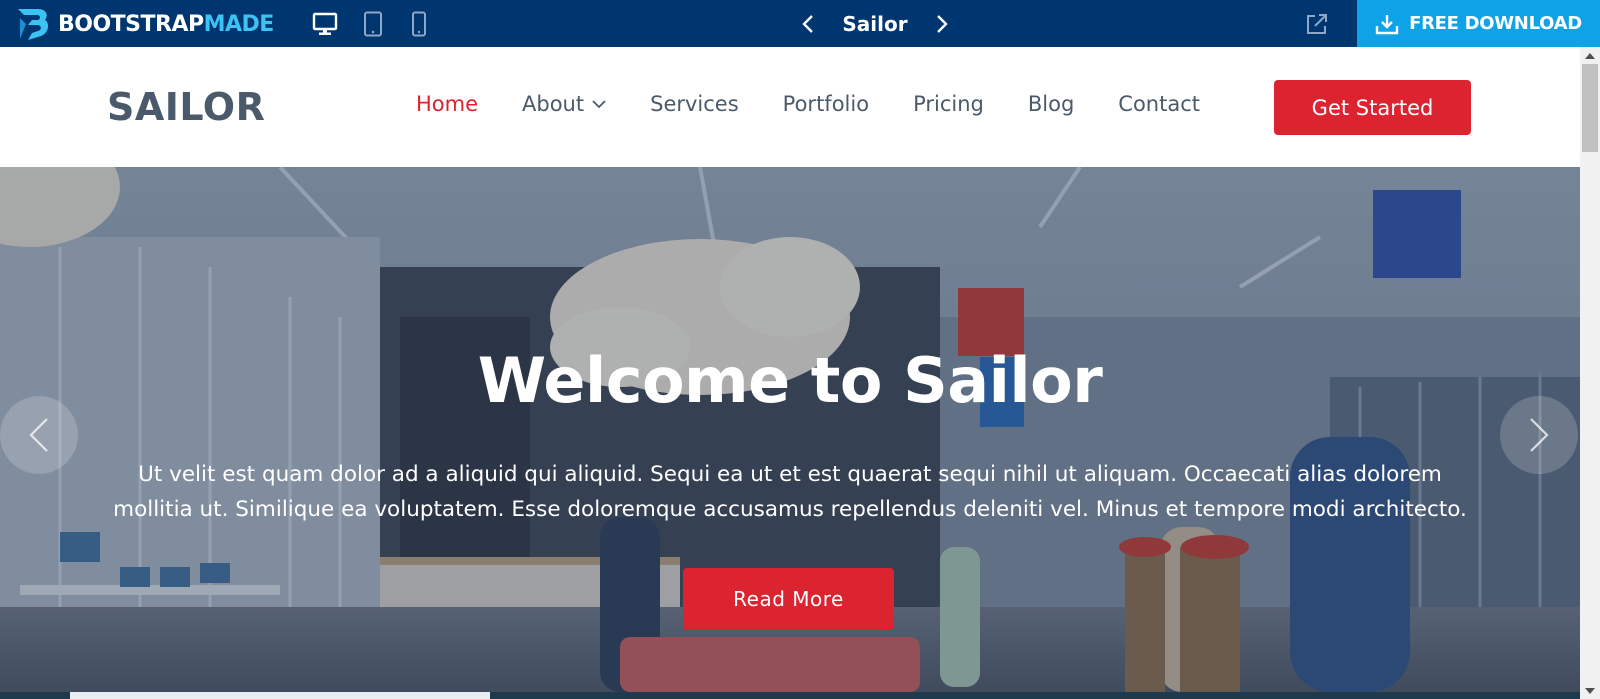 Image resolution: width=1600 pixels, height=699 pixels. What do you see at coordinates (166, 24) in the screenshot?
I see `bootstrapmade-wordmark: BOOTSTRAPMADE` at bounding box center [166, 24].